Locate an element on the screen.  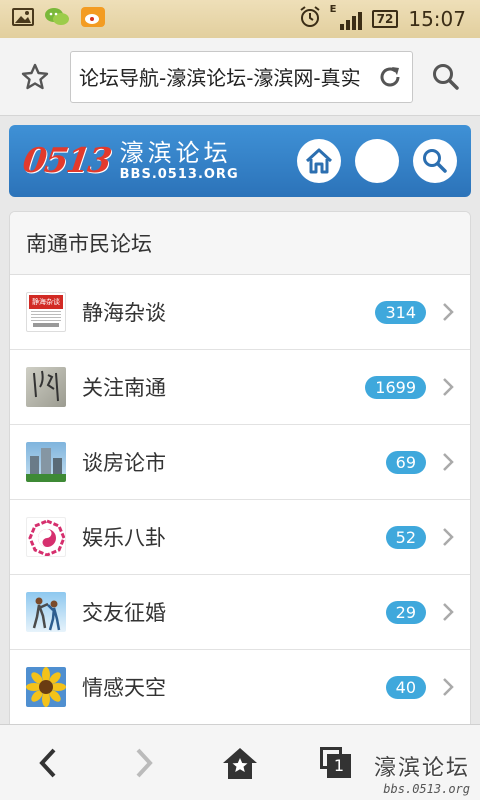
back-button is located at coordinates (48, 763).